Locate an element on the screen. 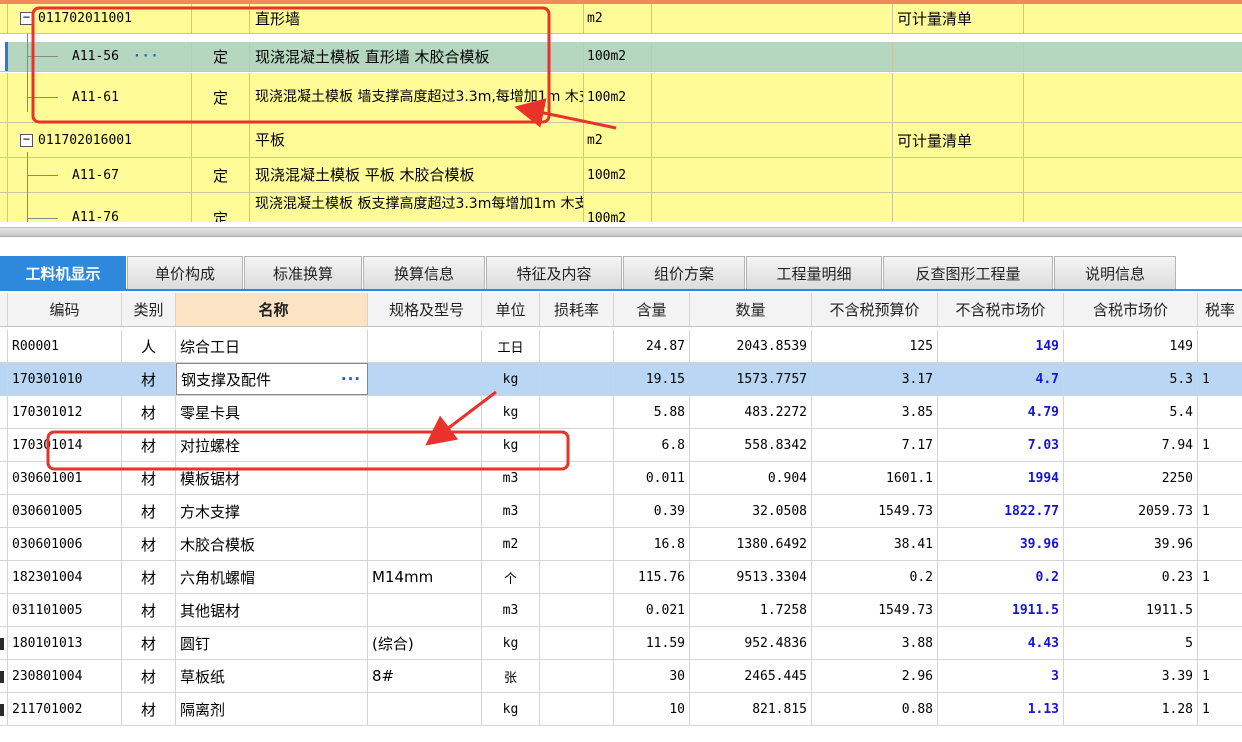 Image resolution: width=1242 pixels, height=742 pixels. item-budget-price: 1601.1 is located at coordinates (875, 478).